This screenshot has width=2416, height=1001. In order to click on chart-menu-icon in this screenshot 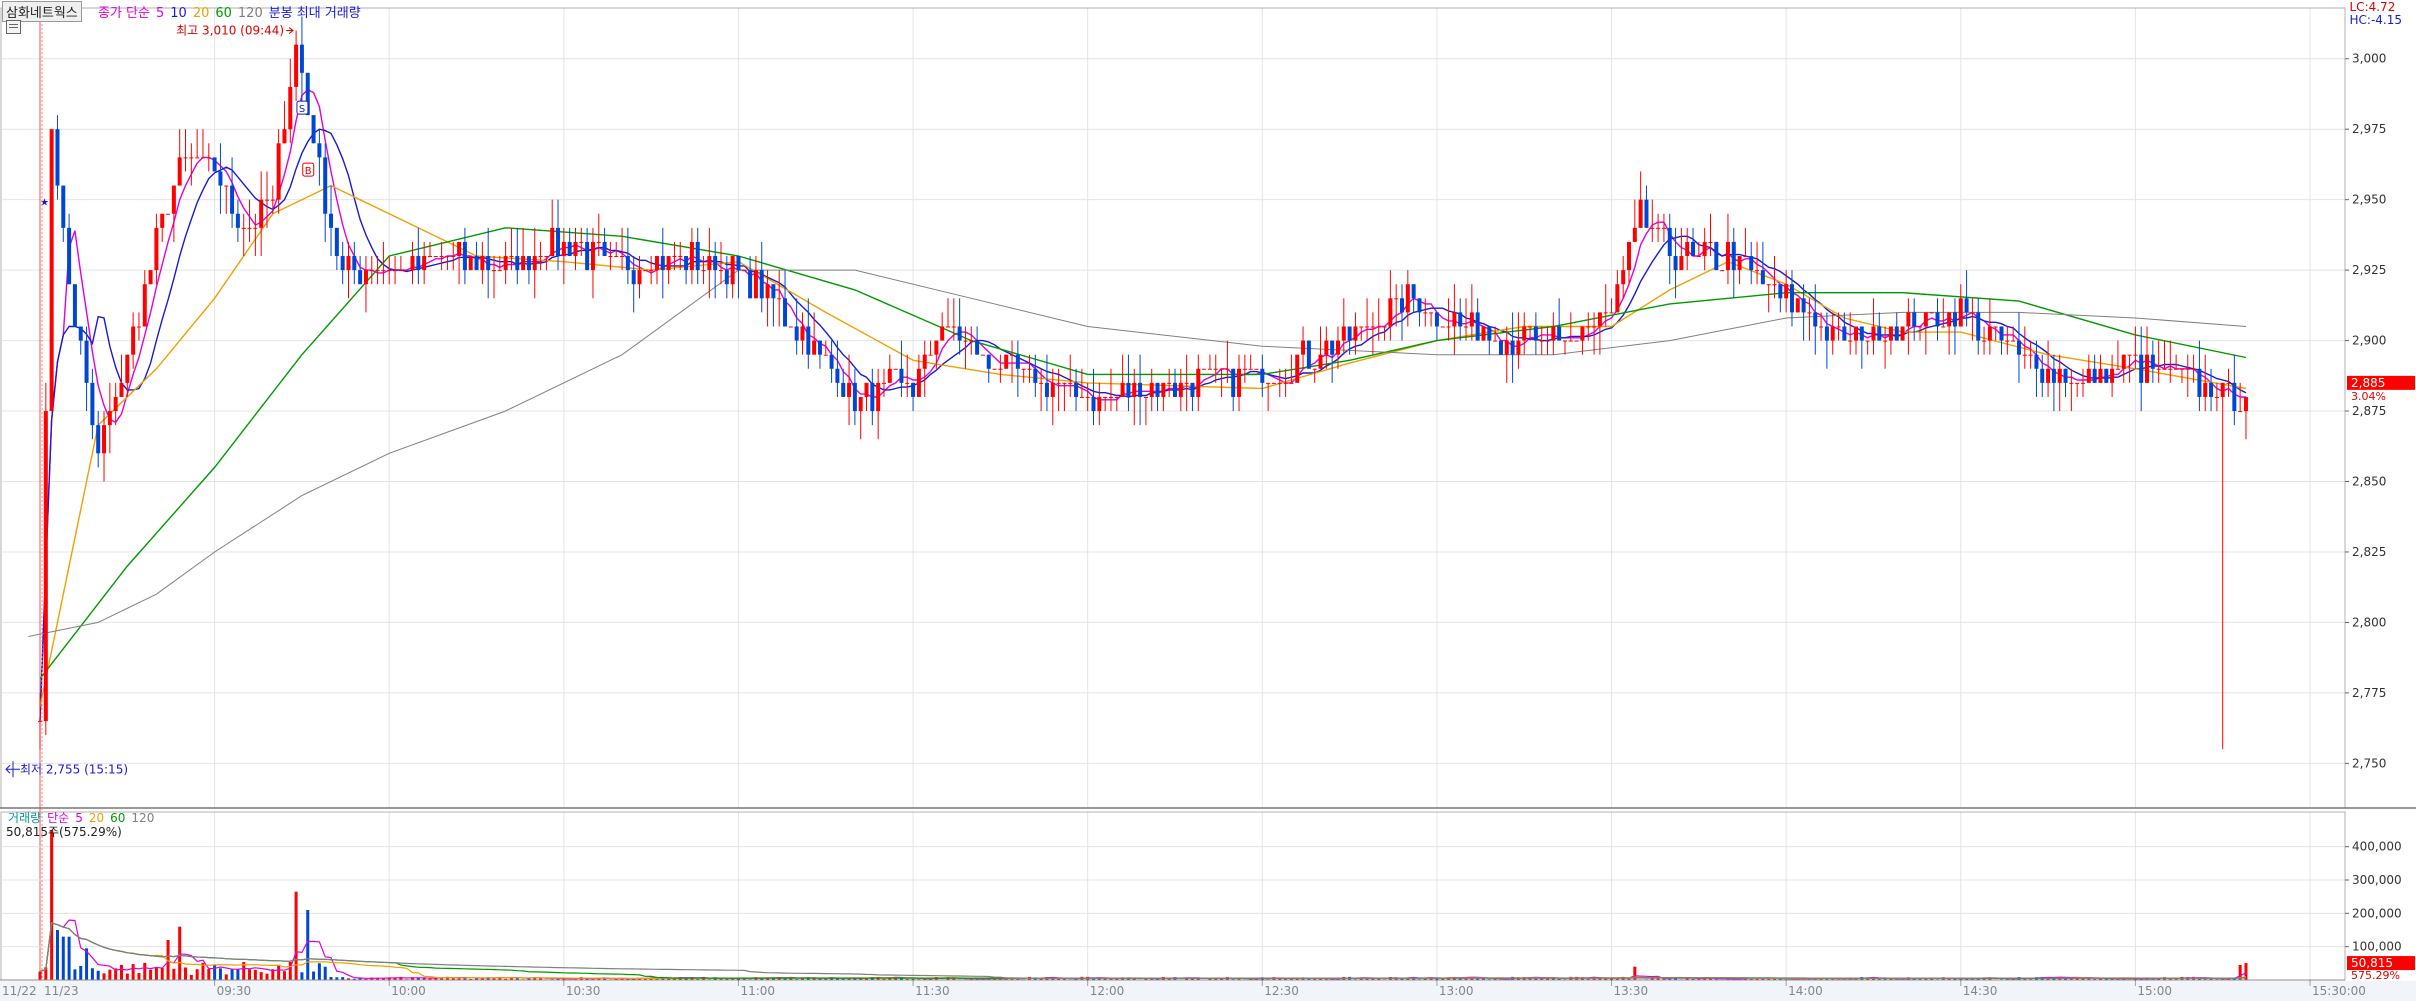, I will do `click(13, 27)`.